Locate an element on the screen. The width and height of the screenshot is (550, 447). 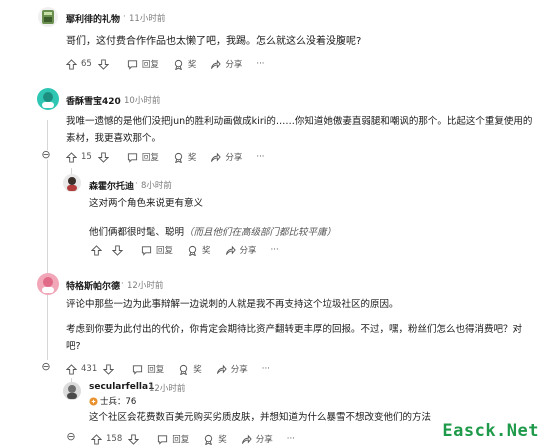
comment-line: 素材，我更喜欢那个。 is located at coordinates (114, 138).